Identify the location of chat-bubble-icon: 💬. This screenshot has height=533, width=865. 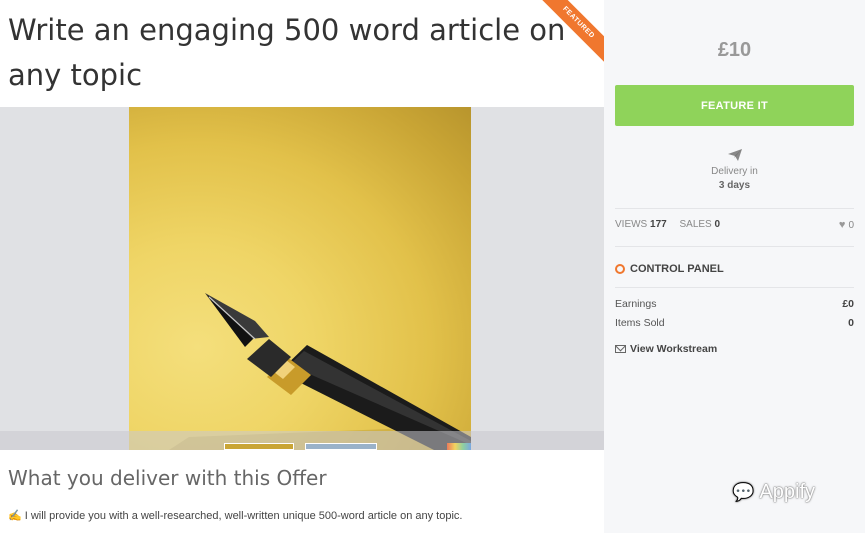
(743, 492).